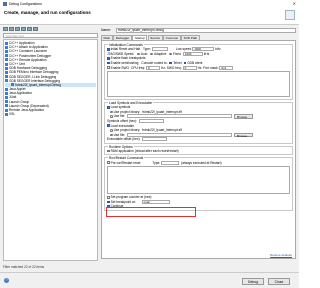 This screenshot has width=320, height=288. I want to click on semihosting-label: Enable semihosting, so click(124, 63).